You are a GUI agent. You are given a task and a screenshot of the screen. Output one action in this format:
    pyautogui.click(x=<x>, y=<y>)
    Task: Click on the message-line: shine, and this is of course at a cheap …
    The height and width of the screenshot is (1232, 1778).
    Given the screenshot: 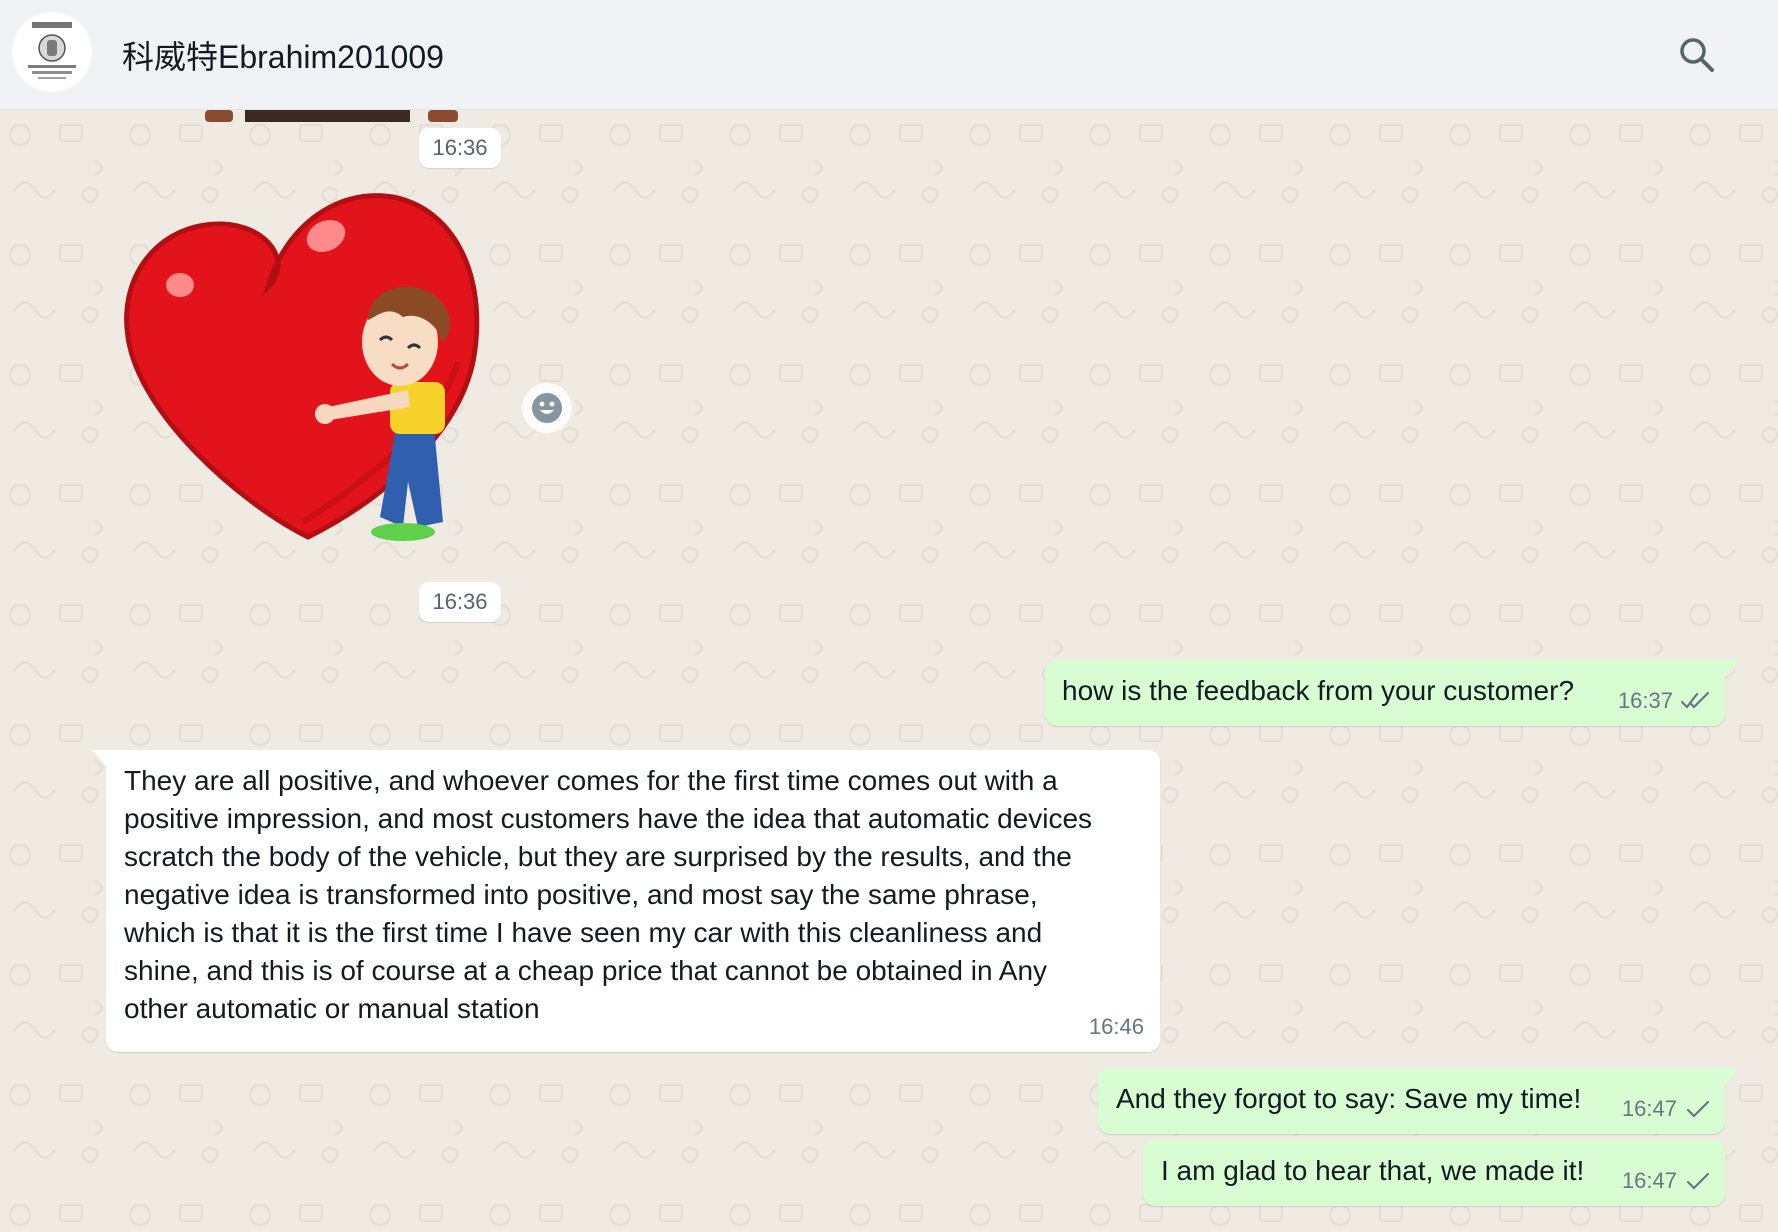 What is the action you would take?
    pyautogui.click(x=586, y=970)
    